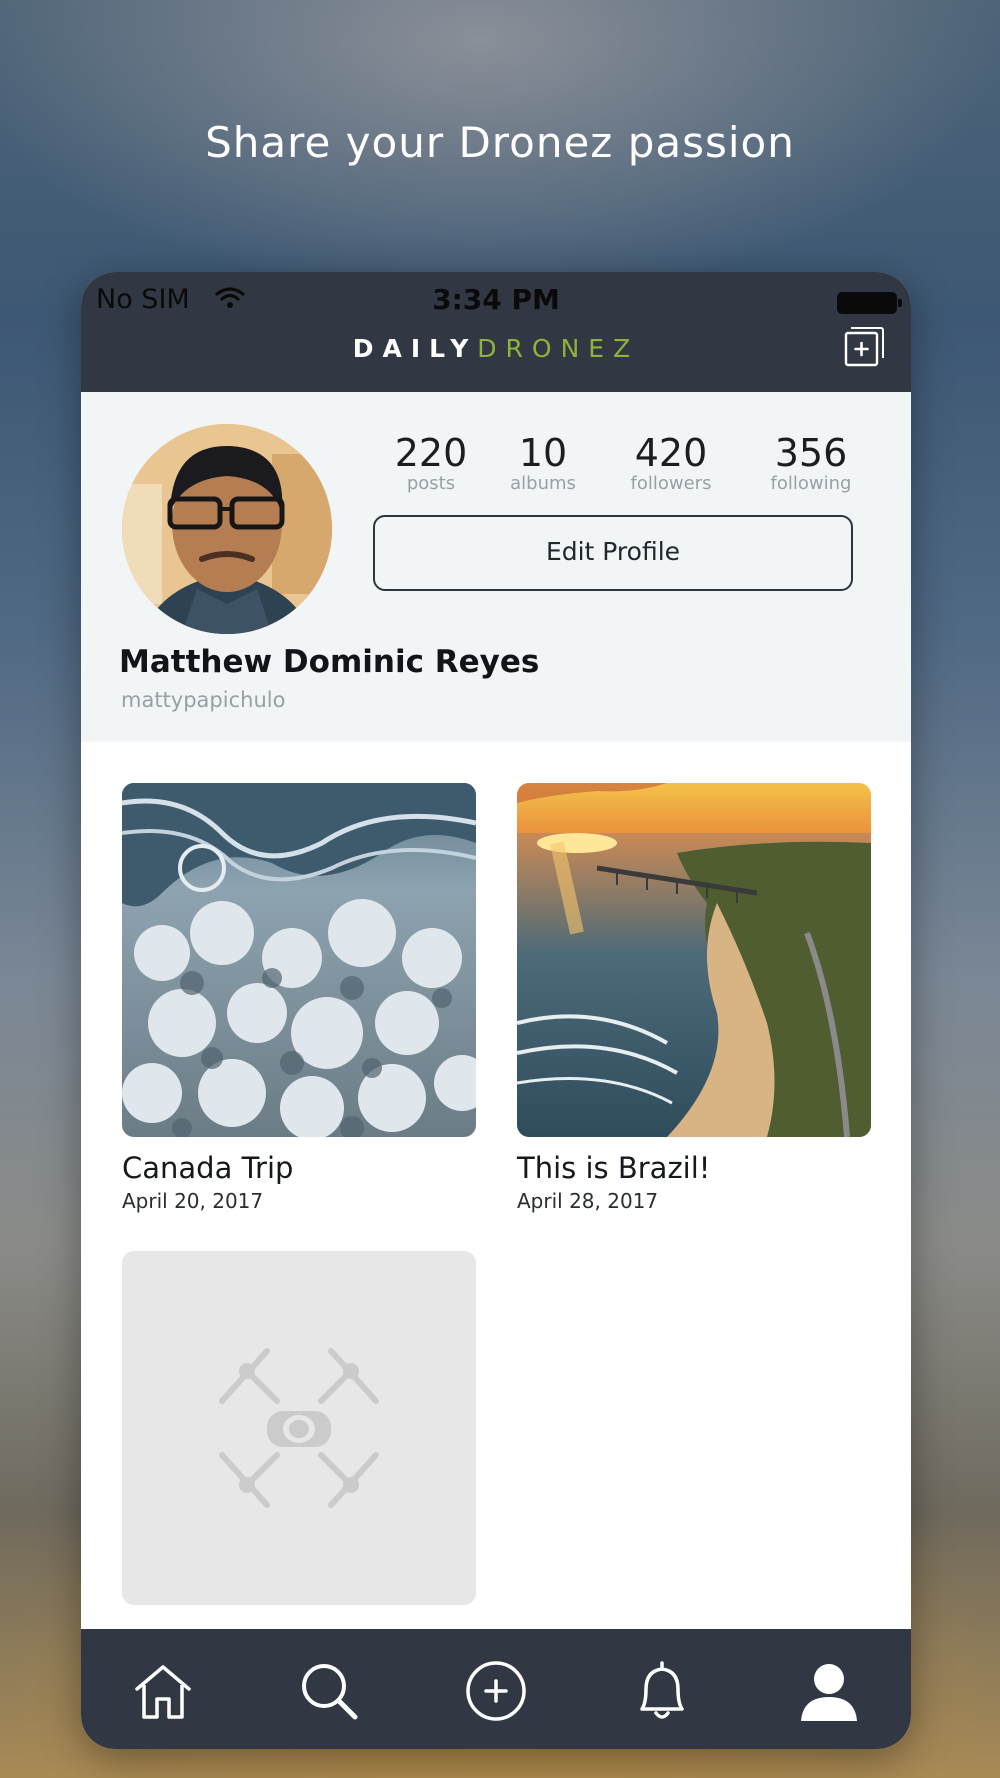 Image resolution: width=1000 pixels, height=1778 pixels. Describe the element at coordinates (431, 453) in the screenshot. I see `stat-value: 220` at that location.